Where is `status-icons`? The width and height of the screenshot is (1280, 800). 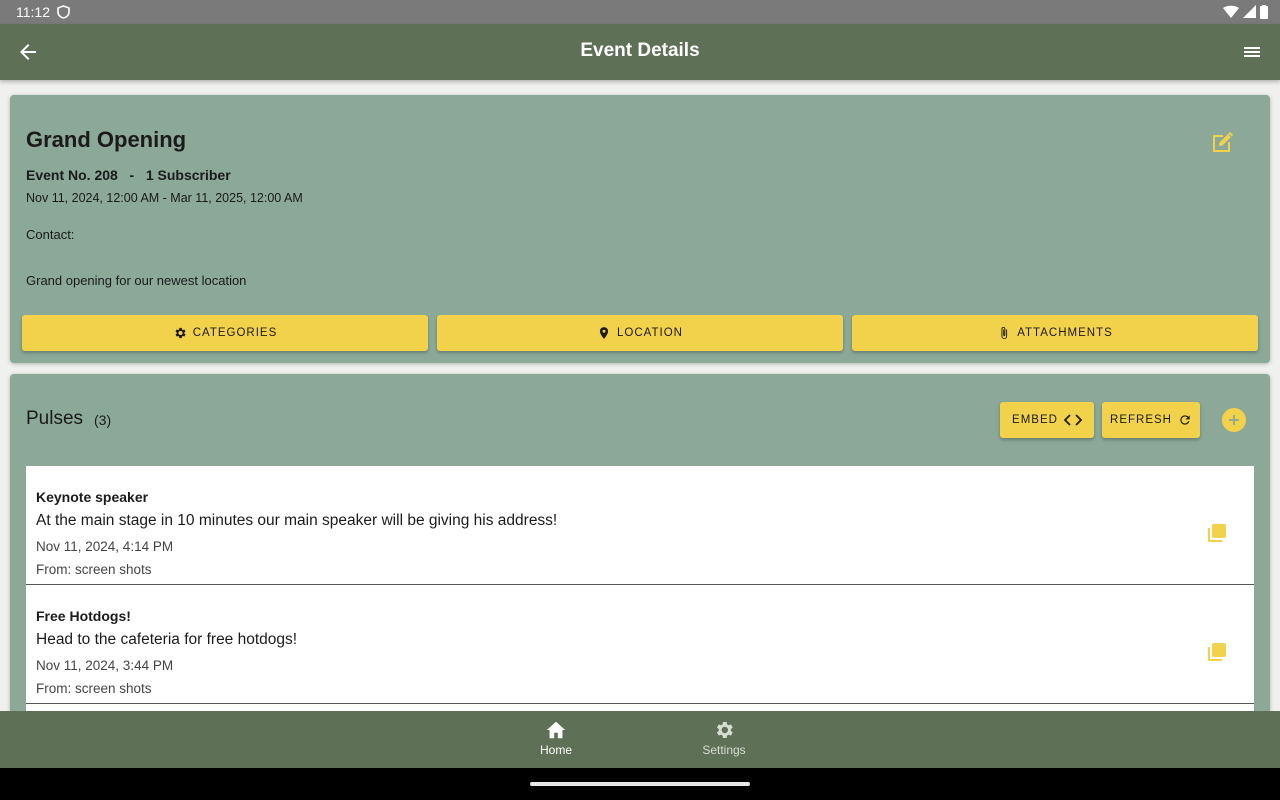
status-icons is located at coordinates (1245, 12).